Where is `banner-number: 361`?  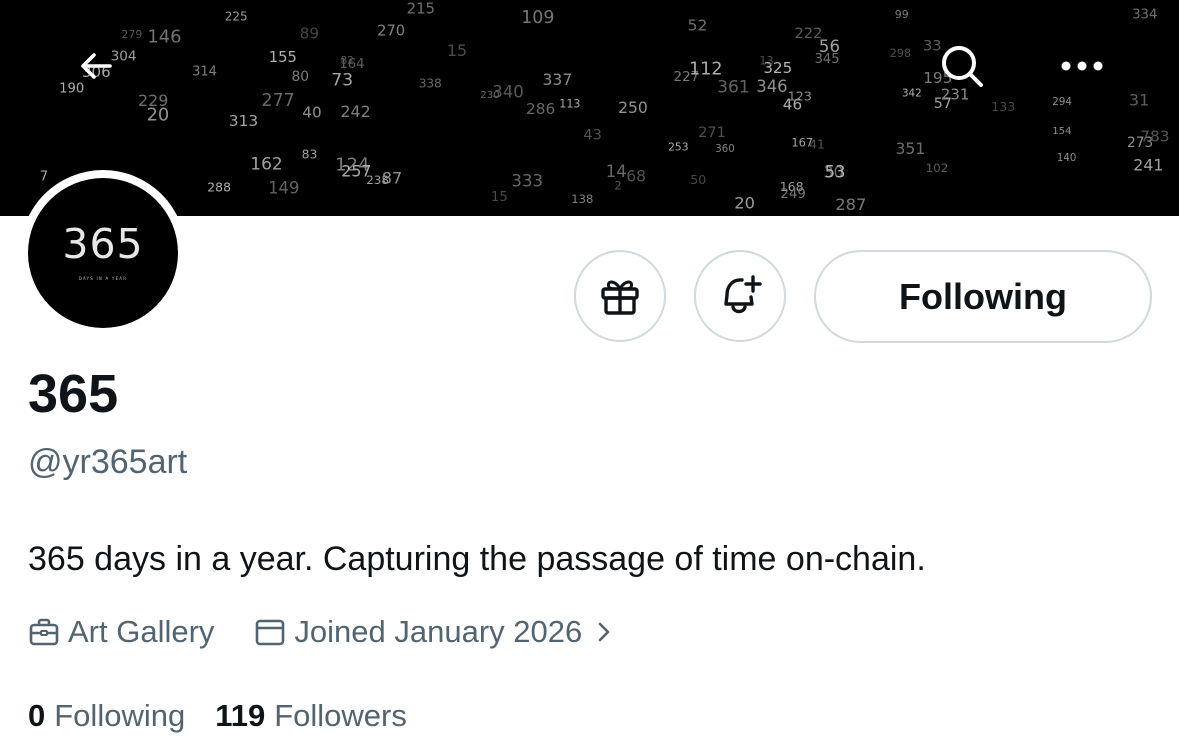
banner-number: 361 is located at coordinates (733, 87).